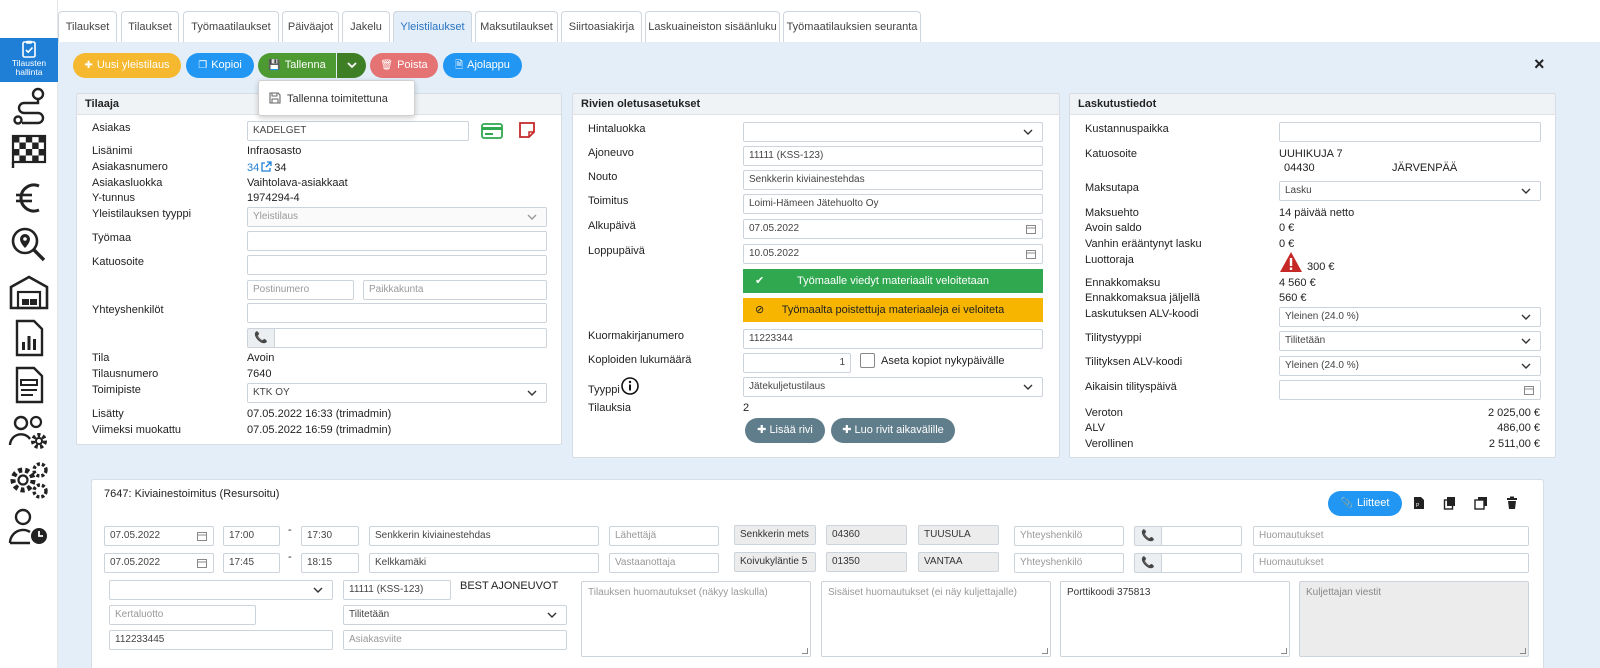 This screenshot has width=1600, height=668. Describe the element at coordinates (29, 527) in the screenshot. I see `user-clock-icon` at that location.